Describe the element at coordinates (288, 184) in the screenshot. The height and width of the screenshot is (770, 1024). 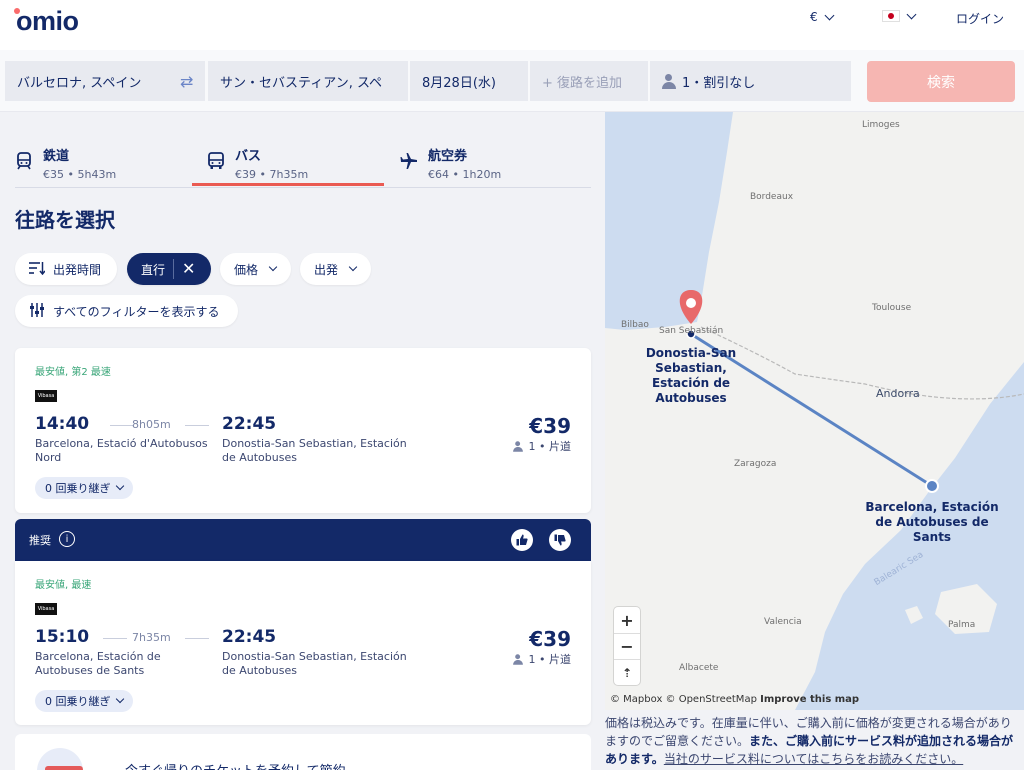
I see `active-tab-indicator` at that location.